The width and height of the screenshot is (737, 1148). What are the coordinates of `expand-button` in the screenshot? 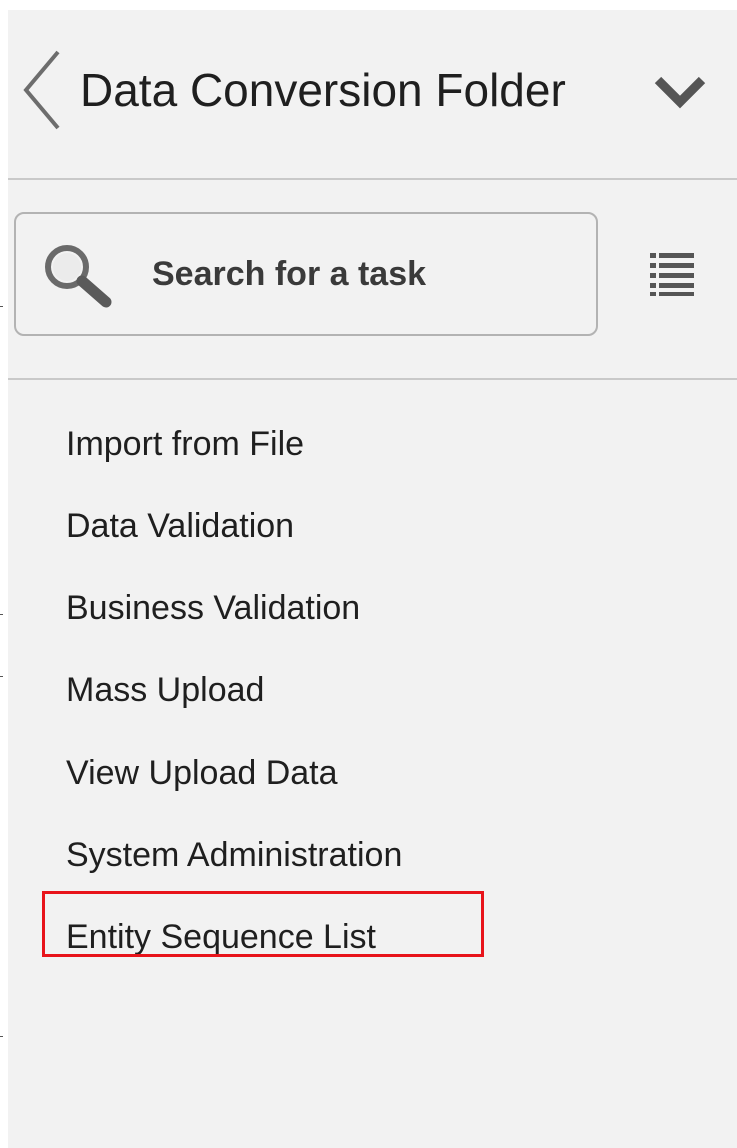 It's located at (680, 92).